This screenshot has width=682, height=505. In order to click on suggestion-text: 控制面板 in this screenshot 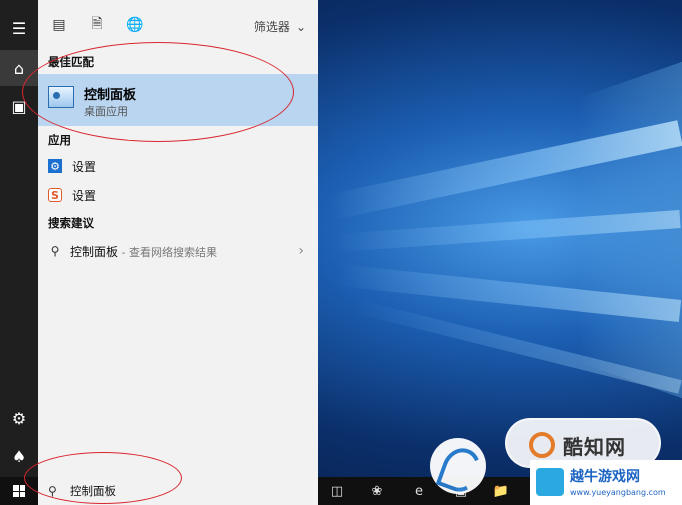, I will do `click(94, 251)`.